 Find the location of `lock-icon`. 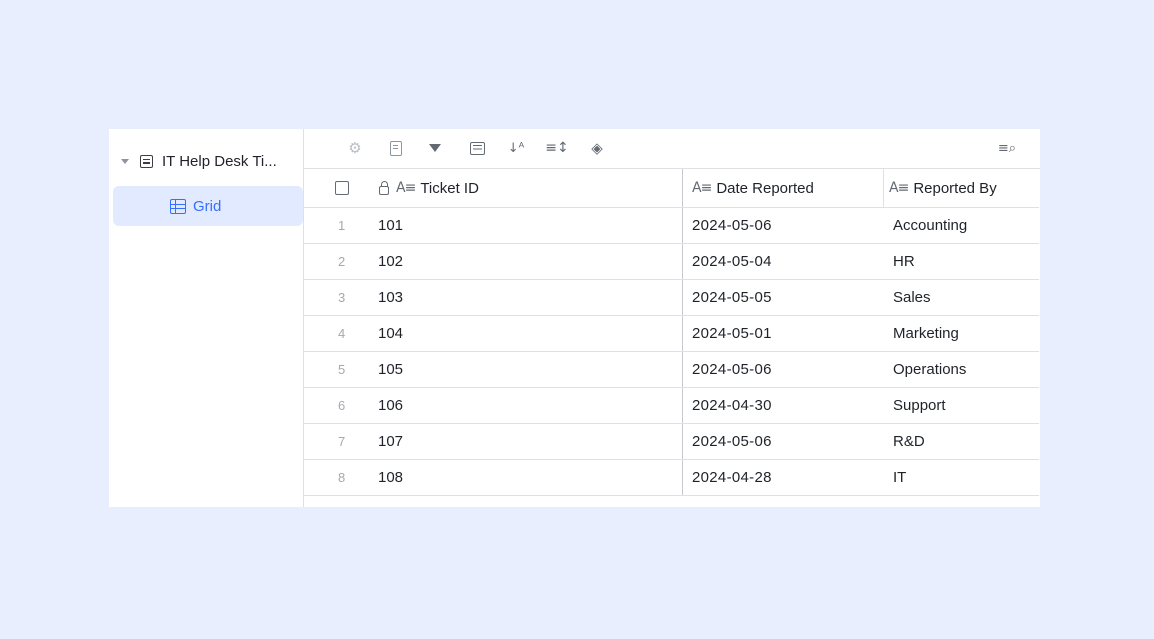

lock-icon is located at coordinates (384, 187).